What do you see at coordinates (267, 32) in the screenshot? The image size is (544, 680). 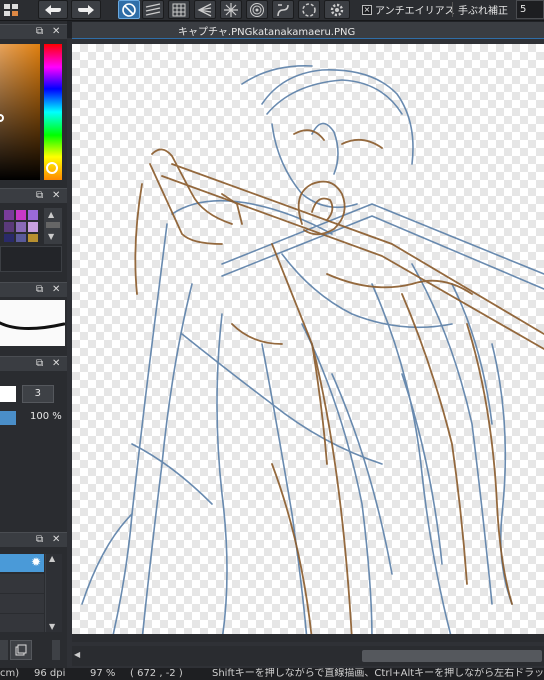 I see `document-title: キャプチャ.PNGkatanakamaeru.PNG` at bounding box center [267, 32].